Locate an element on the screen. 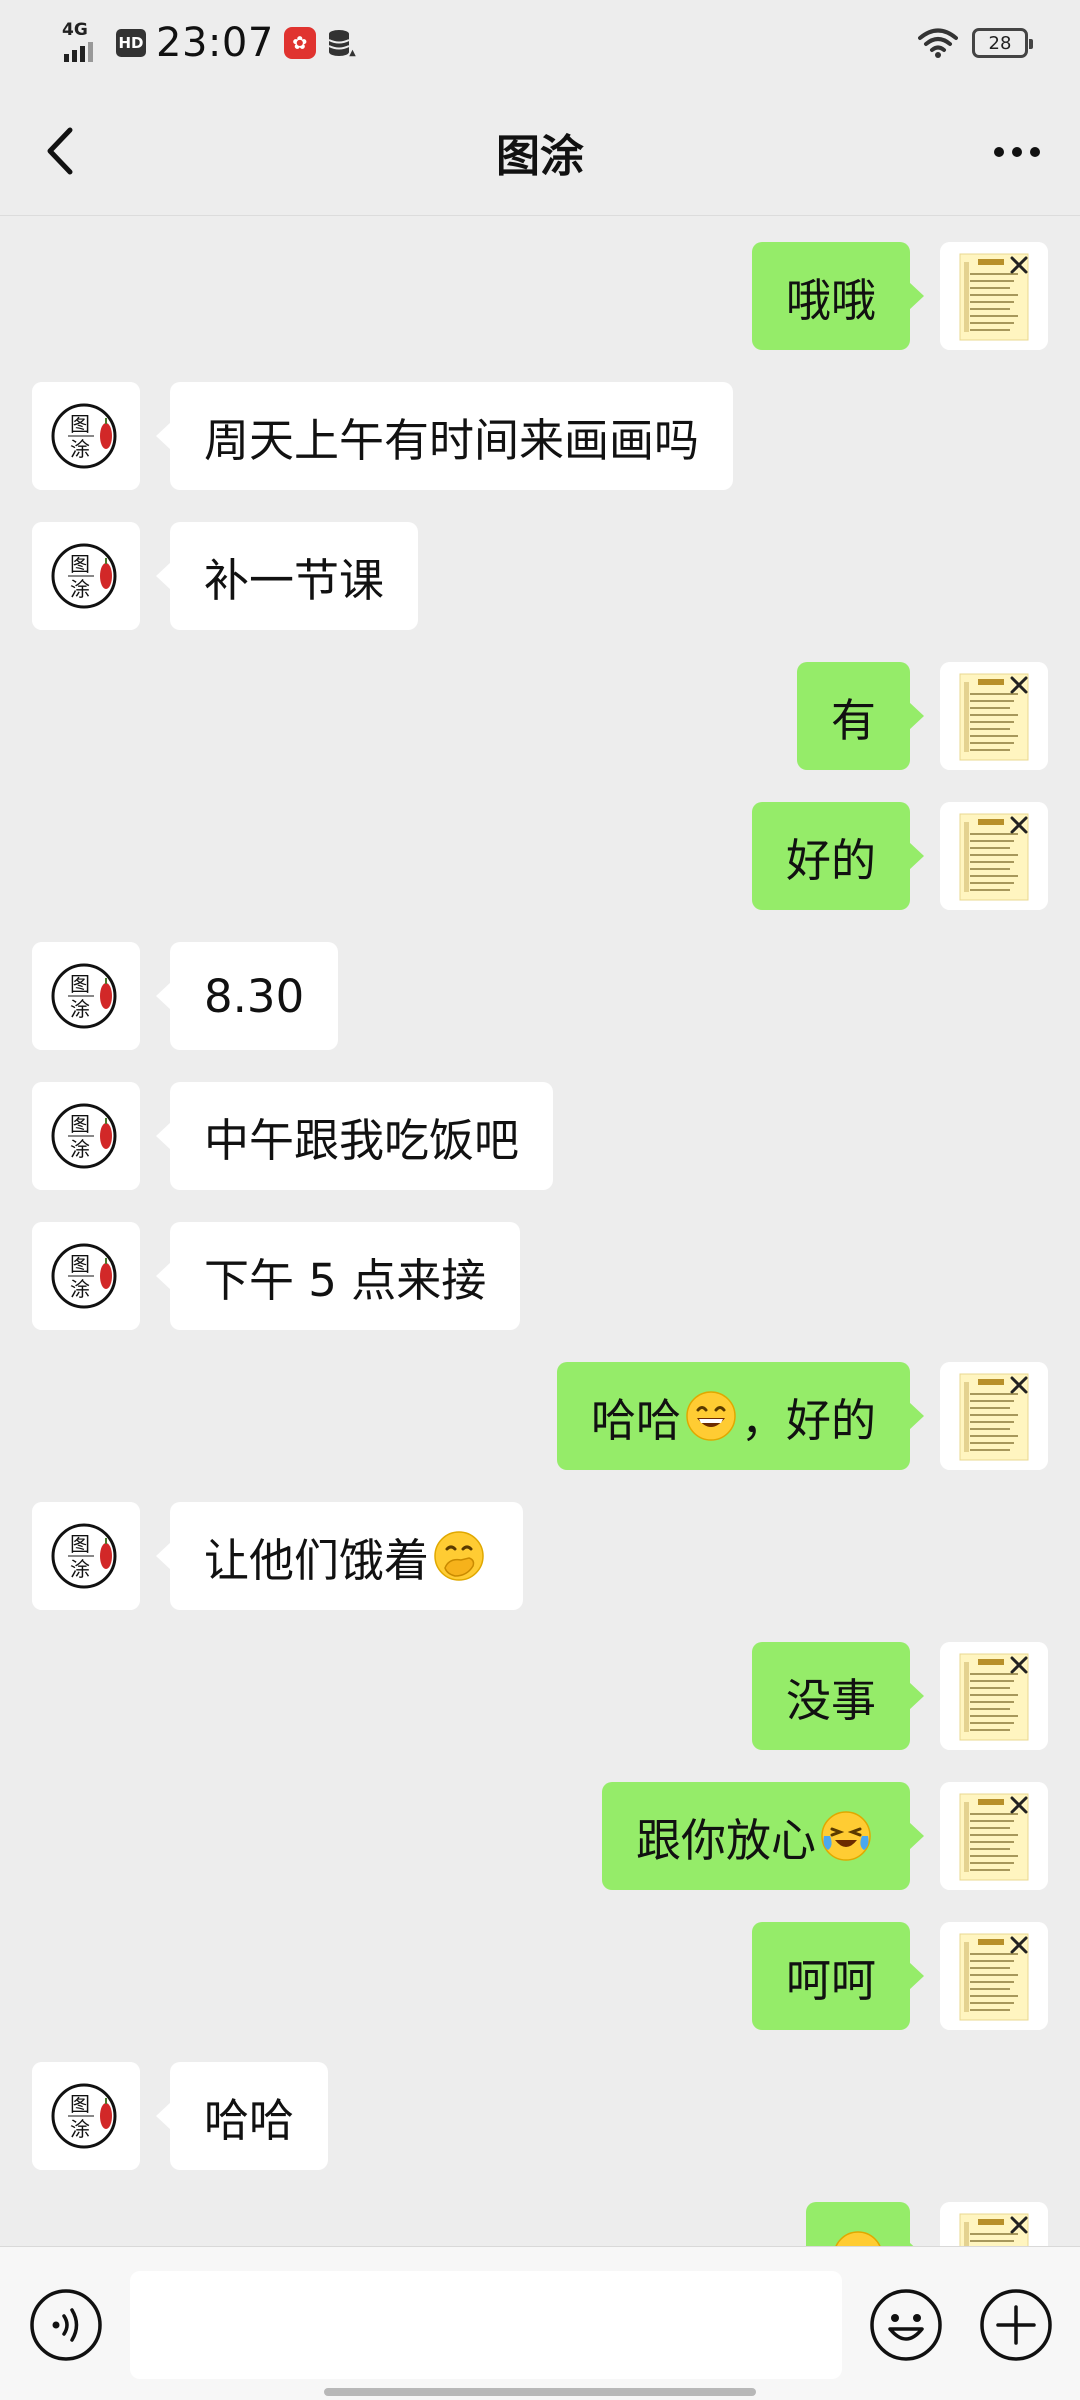 This screenshot has width=1080, height=2400. message-bubble: 哈哈 is located at coordinates (242, 2116).